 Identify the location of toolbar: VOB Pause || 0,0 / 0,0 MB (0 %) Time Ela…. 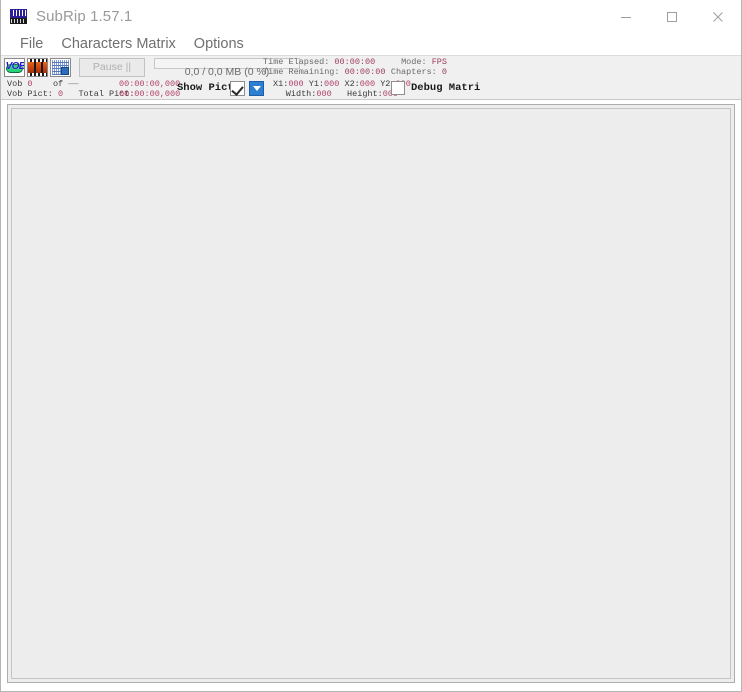
(371, 66).